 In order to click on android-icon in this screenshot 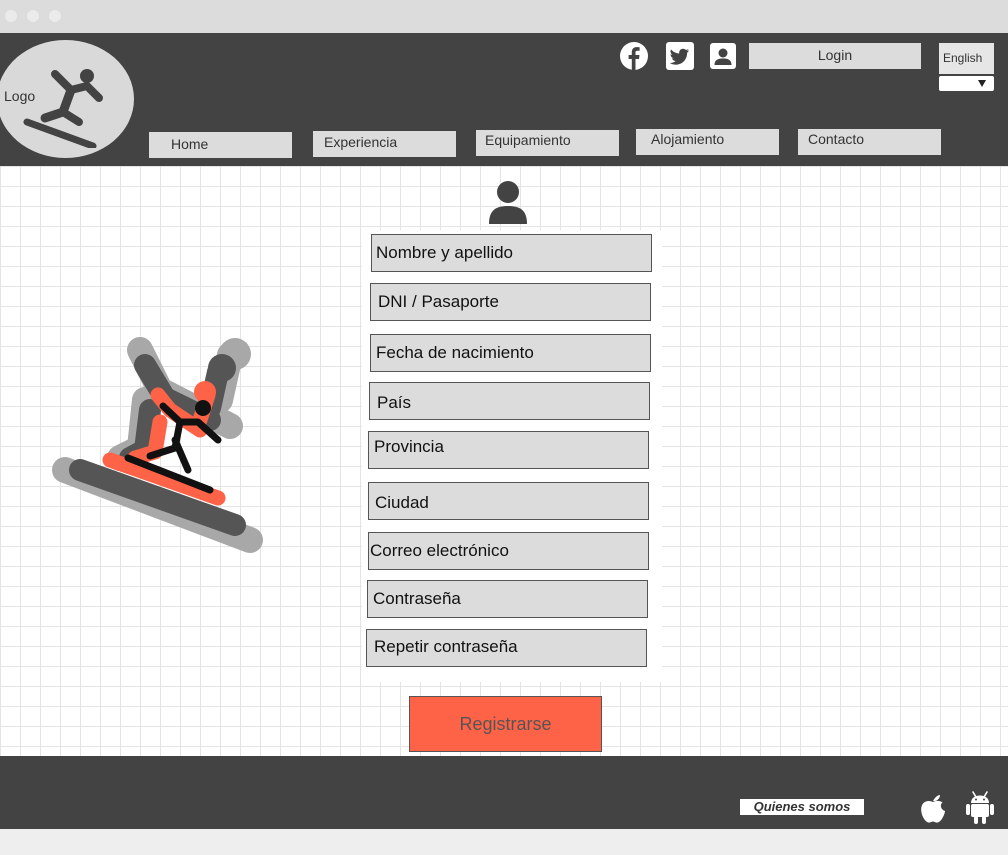, I will do `click(980, 807)`.